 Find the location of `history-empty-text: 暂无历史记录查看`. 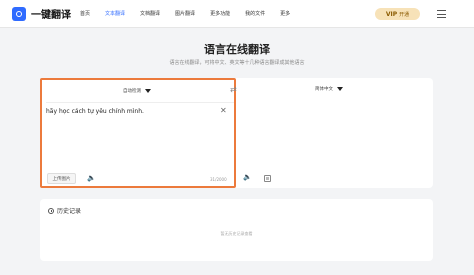

history-empty-text: 暂无历史记录查看 is located at coordinates (236, 233).